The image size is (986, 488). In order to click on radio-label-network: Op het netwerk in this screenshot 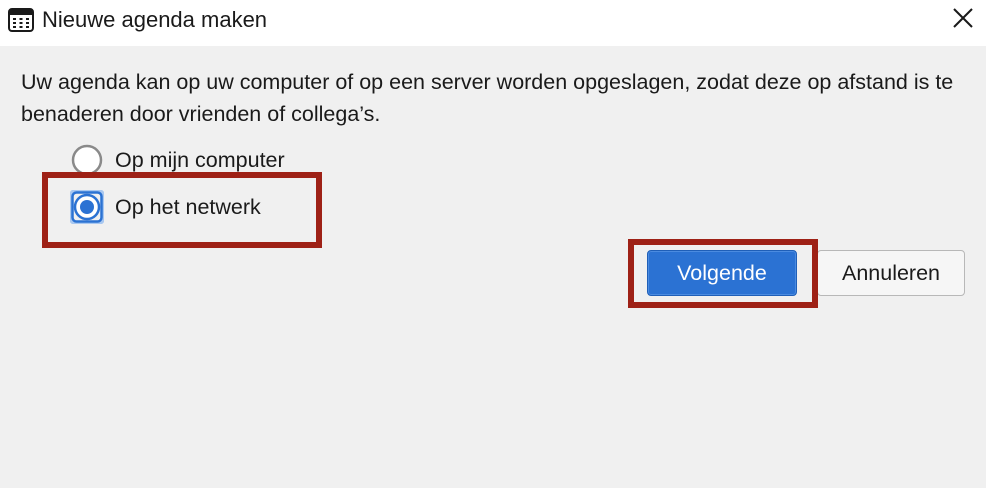, I will do `click(188, 207)`.